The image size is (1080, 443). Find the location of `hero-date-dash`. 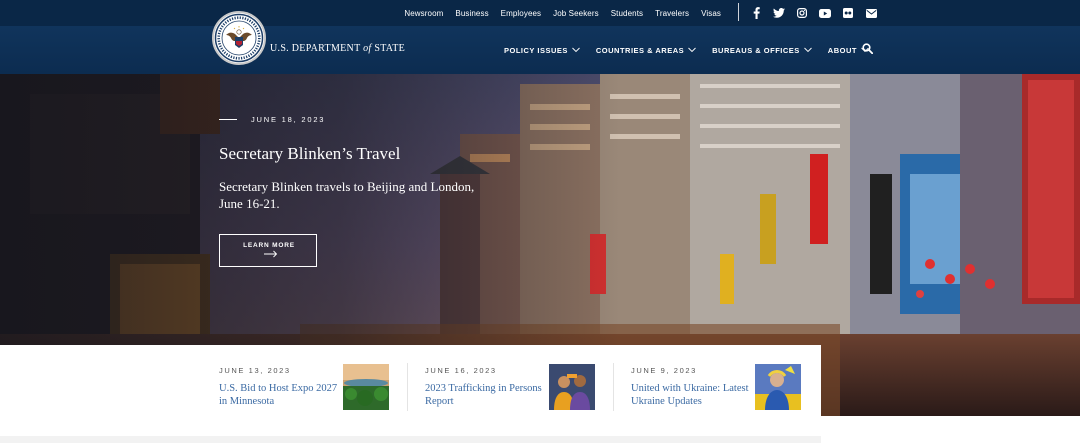

hero-date-dash is located at coordinates (228, 119).